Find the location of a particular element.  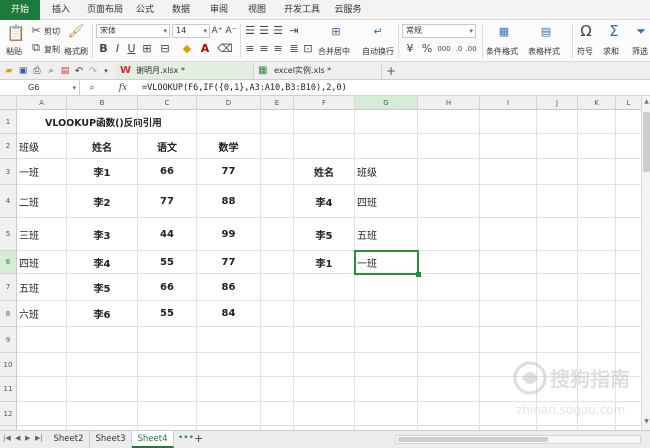

table-cell: 李3 is located at coordinates (102, 234).